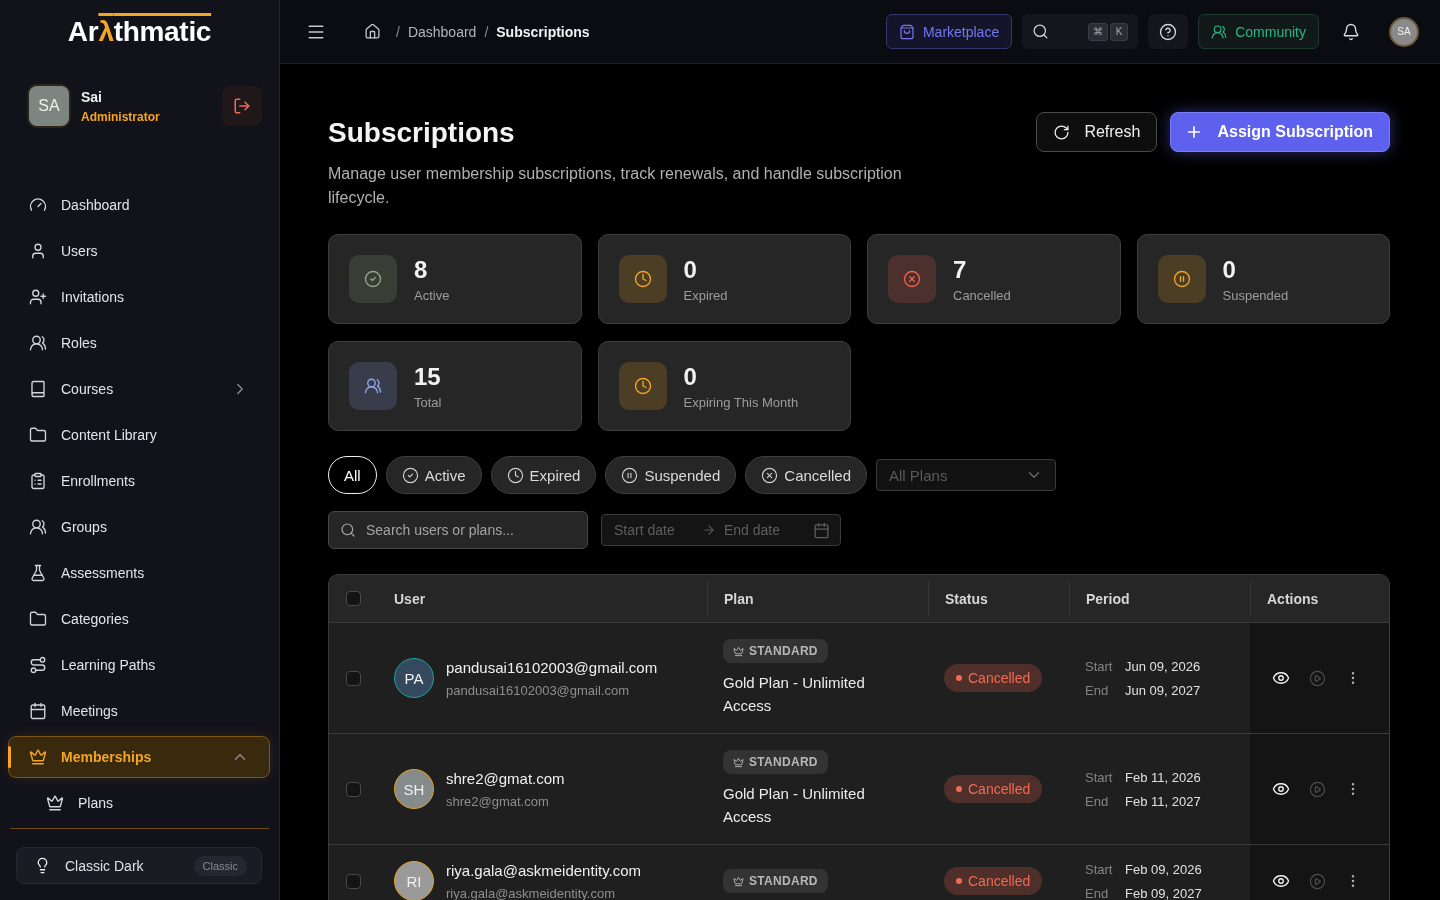 The width and height of the screenshot is (1440, 900). Describe the element at coordinates (139, 297) in the screenshot. I see `nav-item: Invitations` at that location.